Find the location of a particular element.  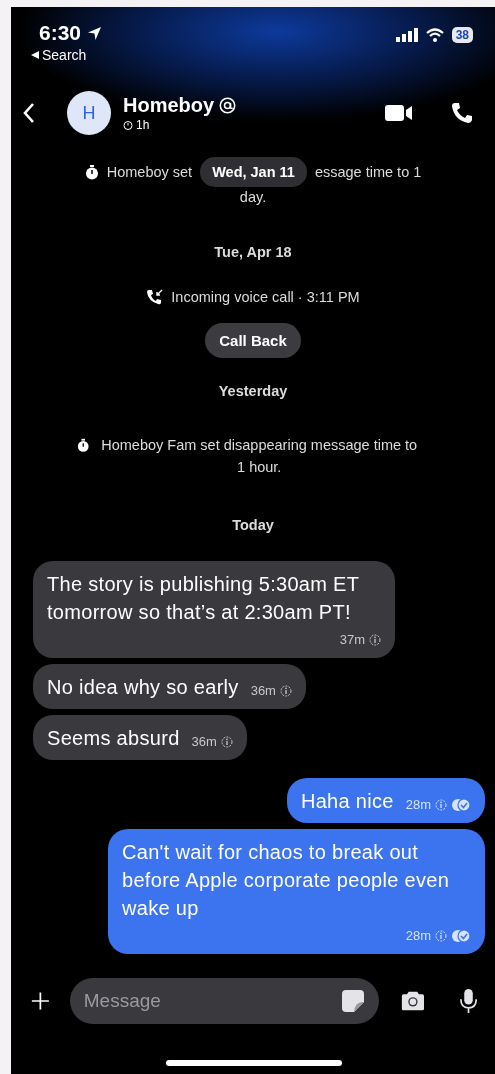

location-arrow-icon is located at coordinates (95, 33).